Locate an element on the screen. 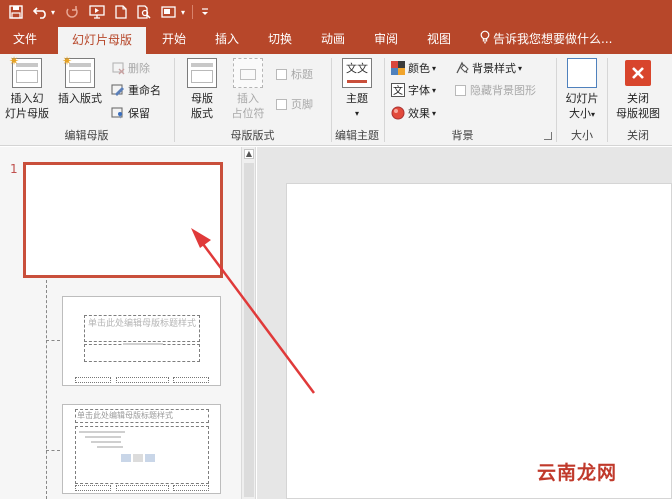 Image resolution: width=672 pixels, height=499 pixels. annotation-arrow is located at coordinates (253, 311).